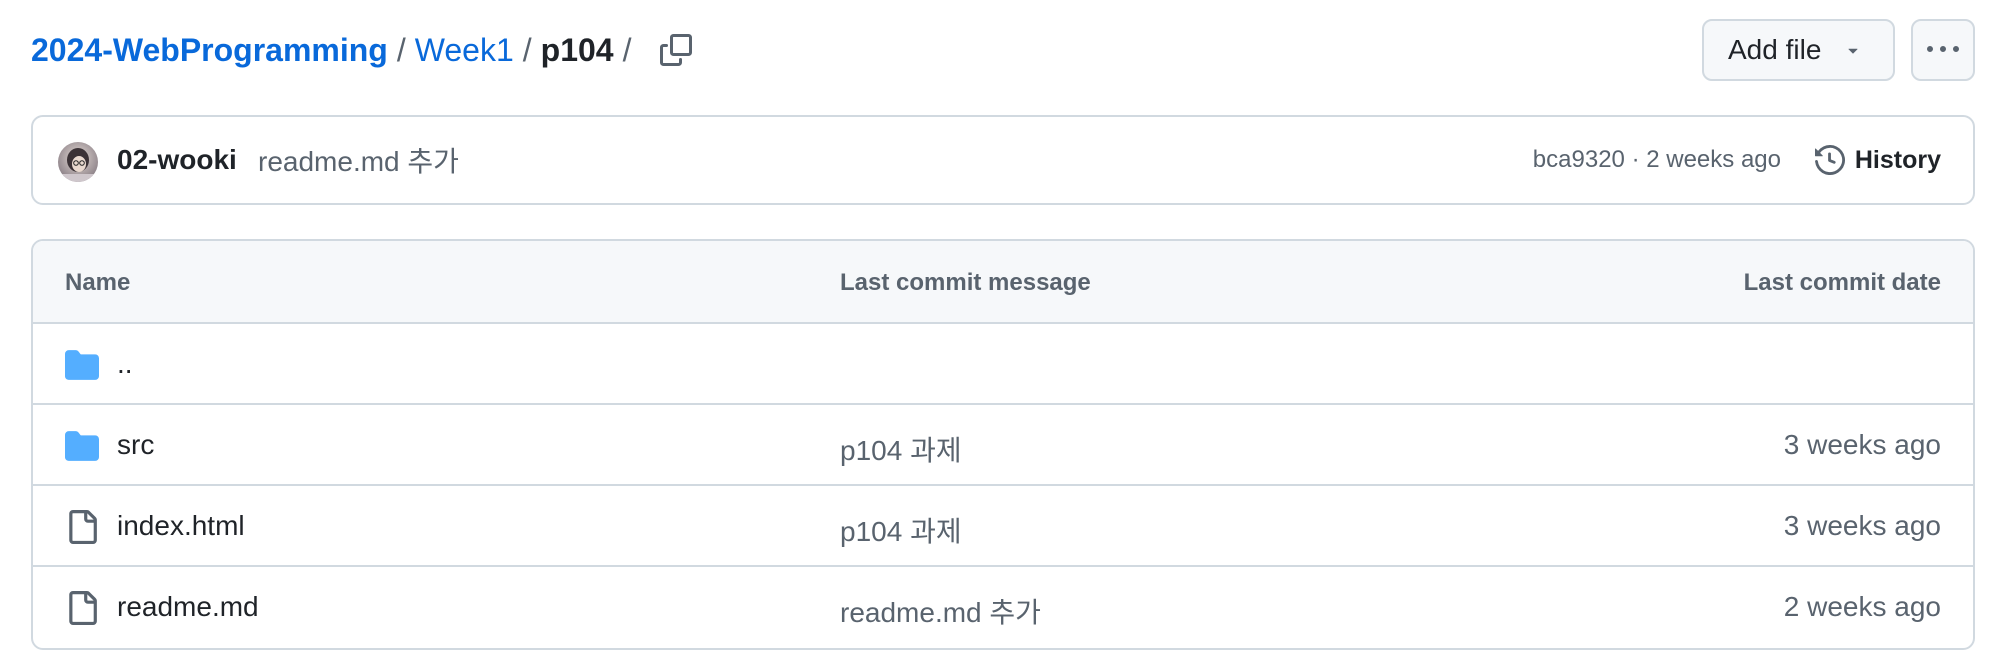 This screenshot has height=668, width=2000. I want to click on avatar-image, so click(78, 162).